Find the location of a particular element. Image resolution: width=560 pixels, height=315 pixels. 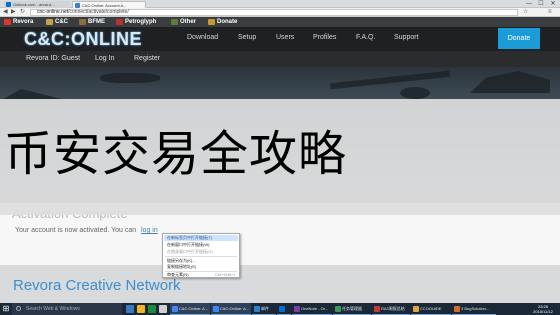

search-icon is located at coordinates (18, 308).